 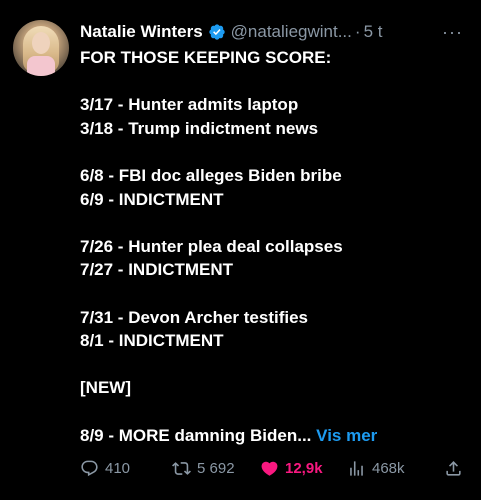 I want to click on share-button, so click(x=456, y=468).